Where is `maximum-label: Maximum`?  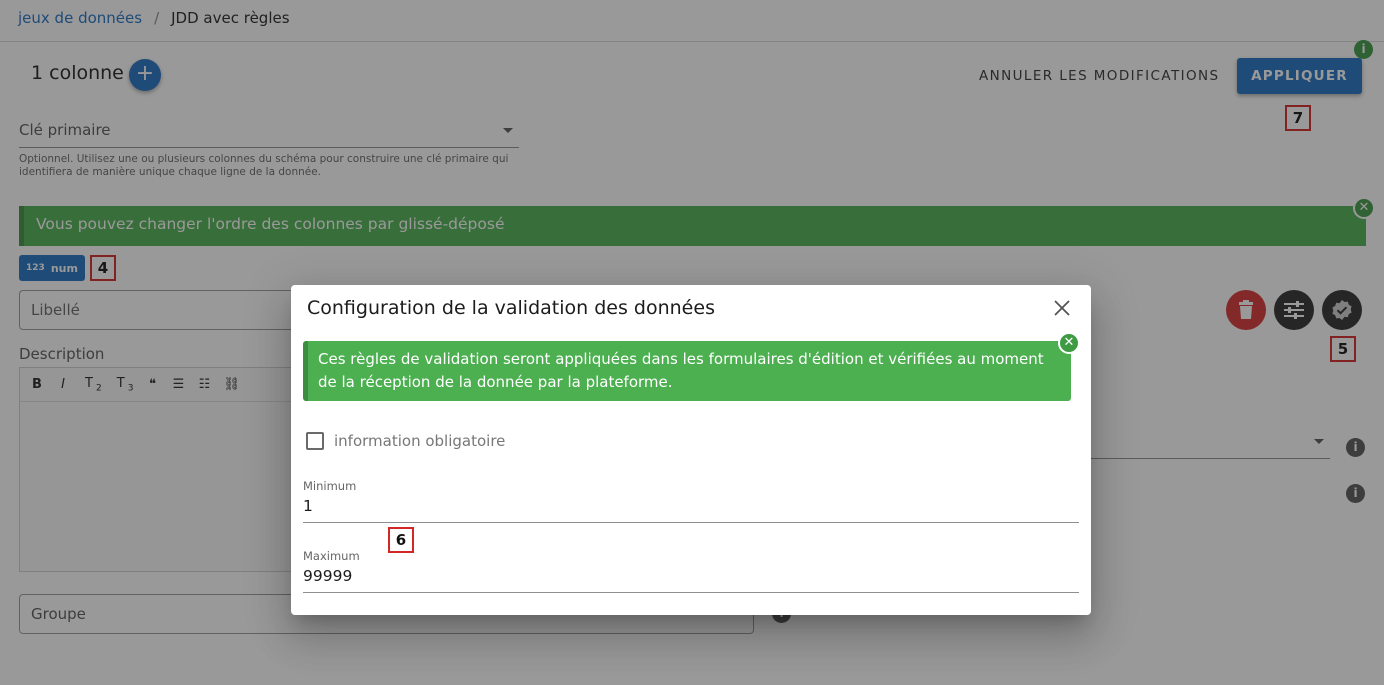
maximum-label: Maximum is located at coordinates (331, 556).